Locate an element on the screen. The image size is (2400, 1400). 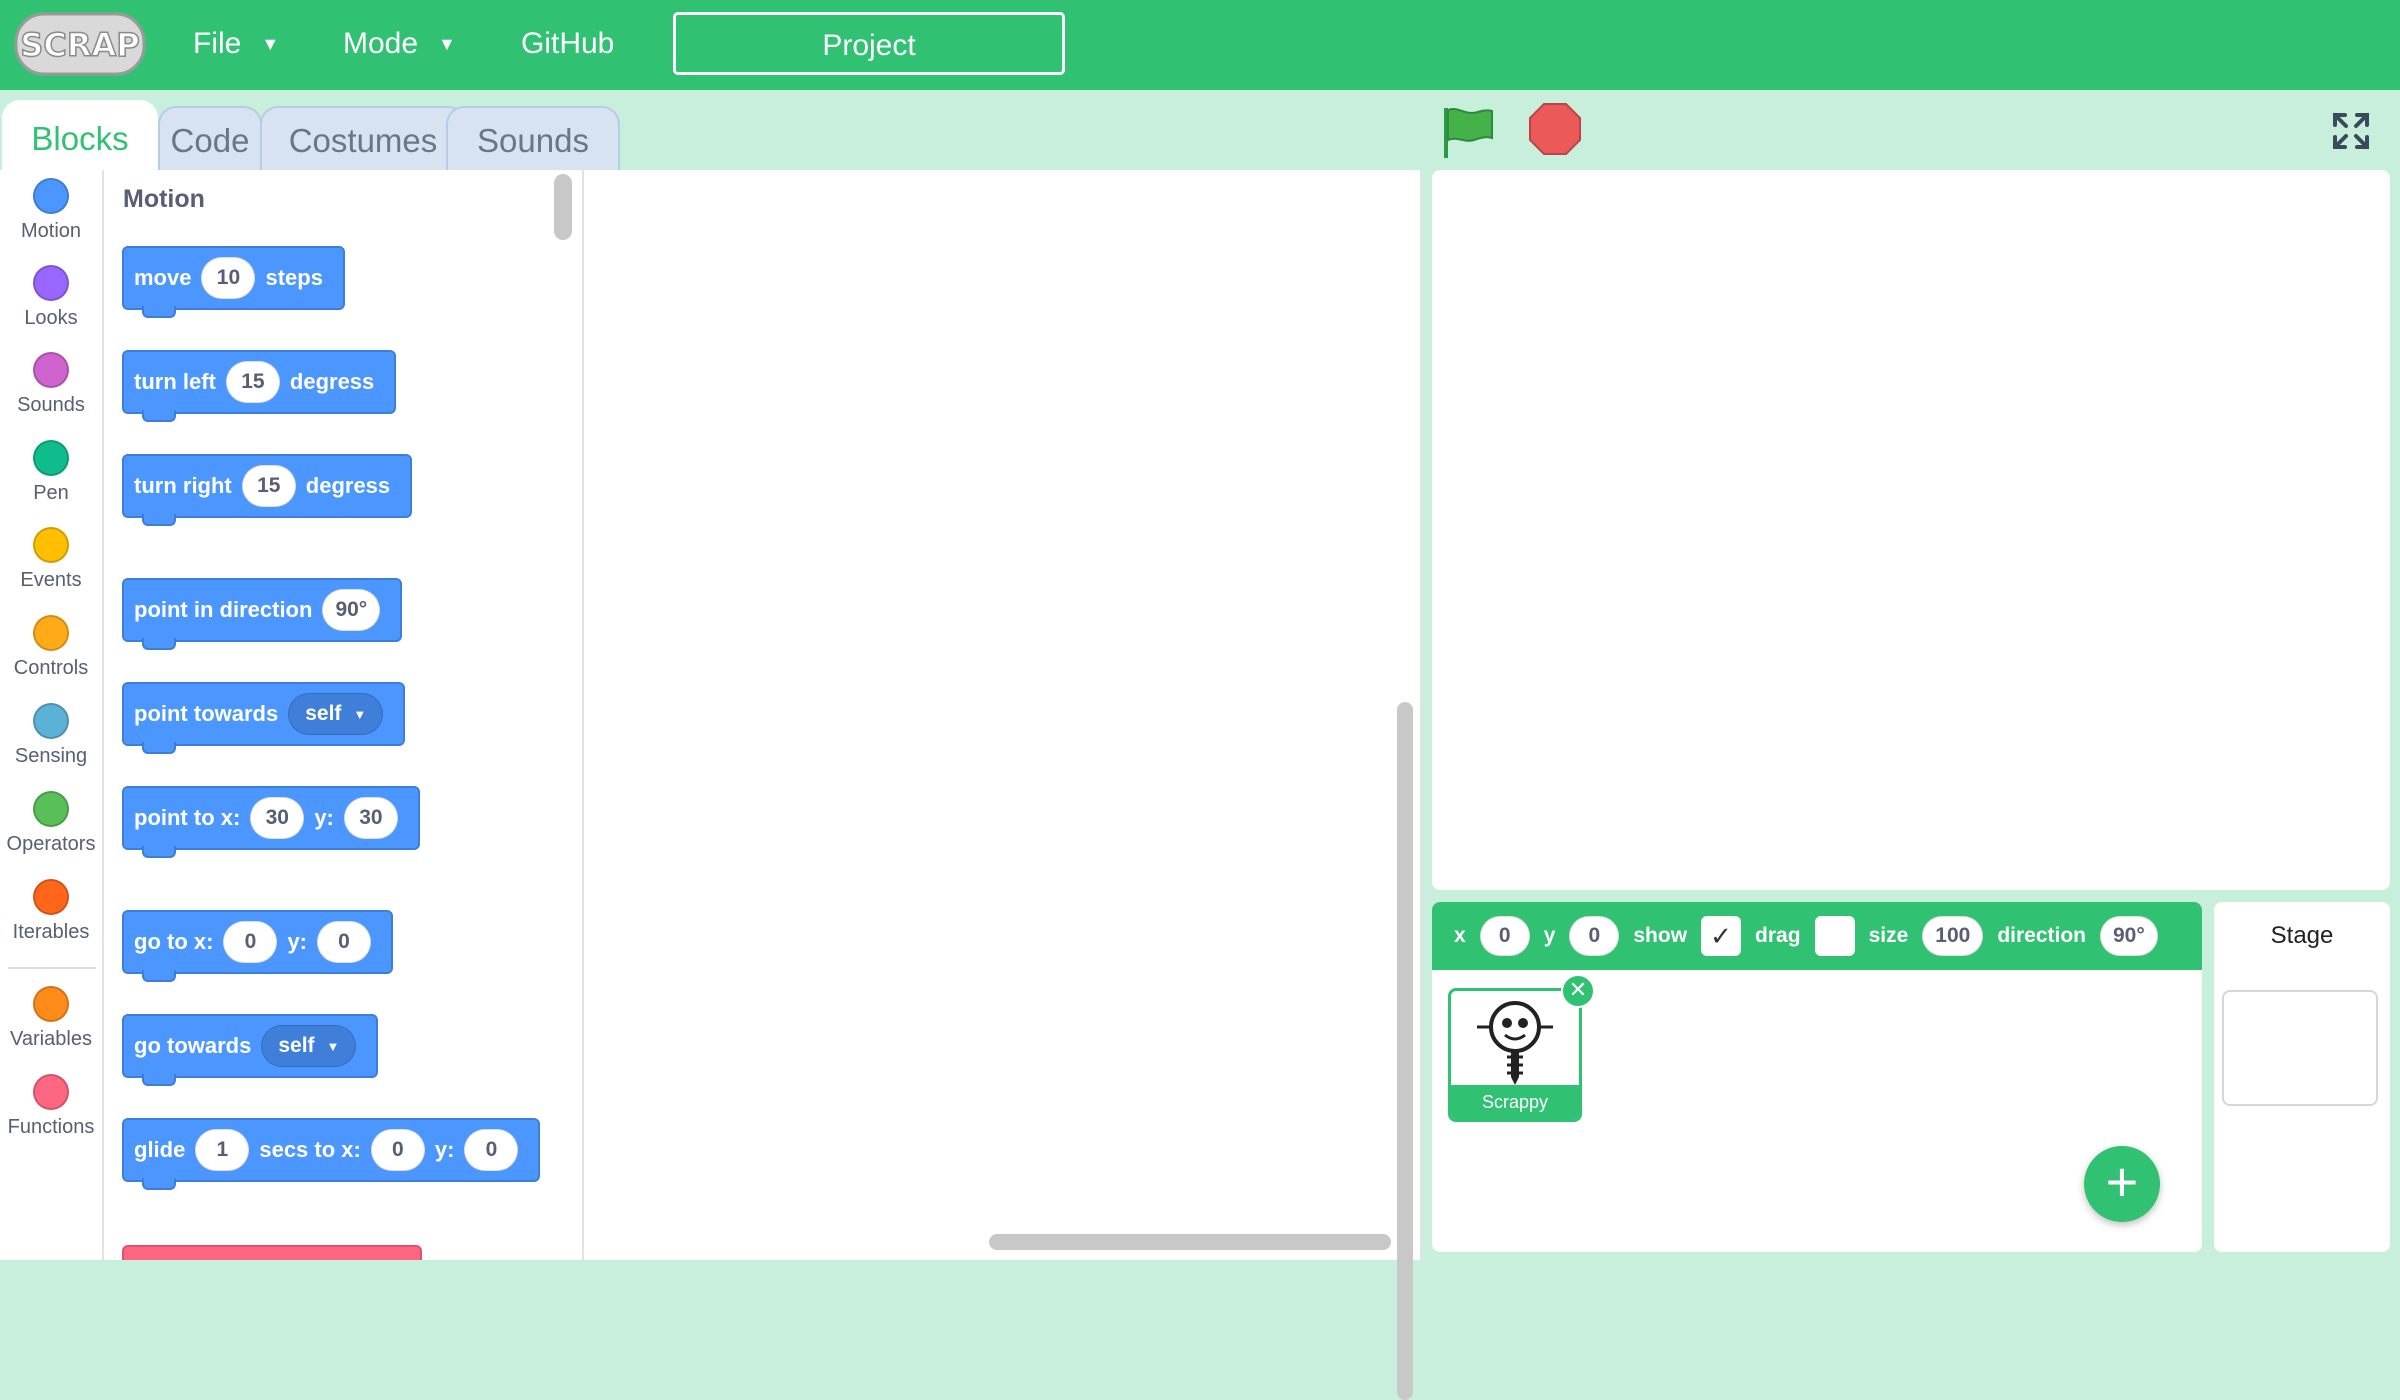
tab-blocks: Blocks is located at coordinates (80, 136).